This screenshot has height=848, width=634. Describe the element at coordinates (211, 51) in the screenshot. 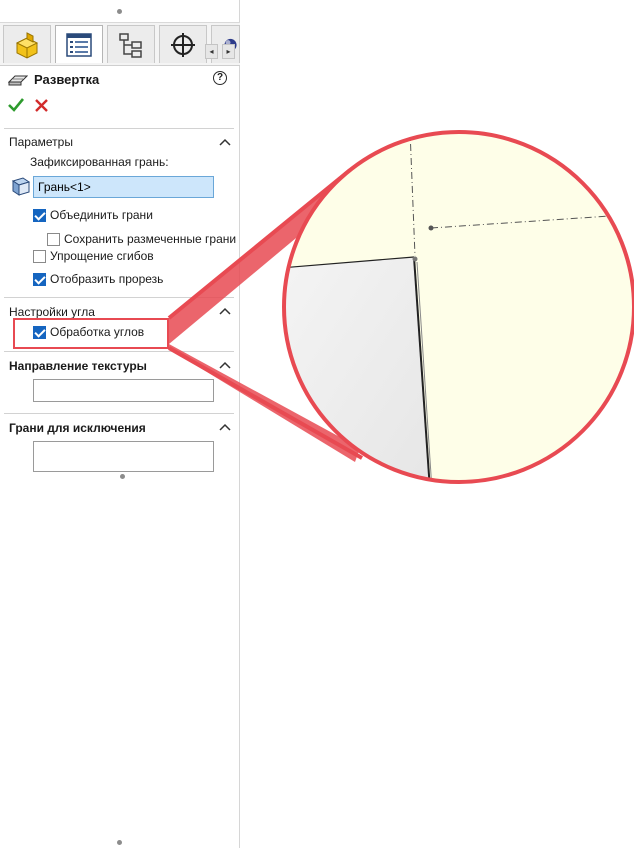

I see `tab-scroll-left-button: ◂` at that location.